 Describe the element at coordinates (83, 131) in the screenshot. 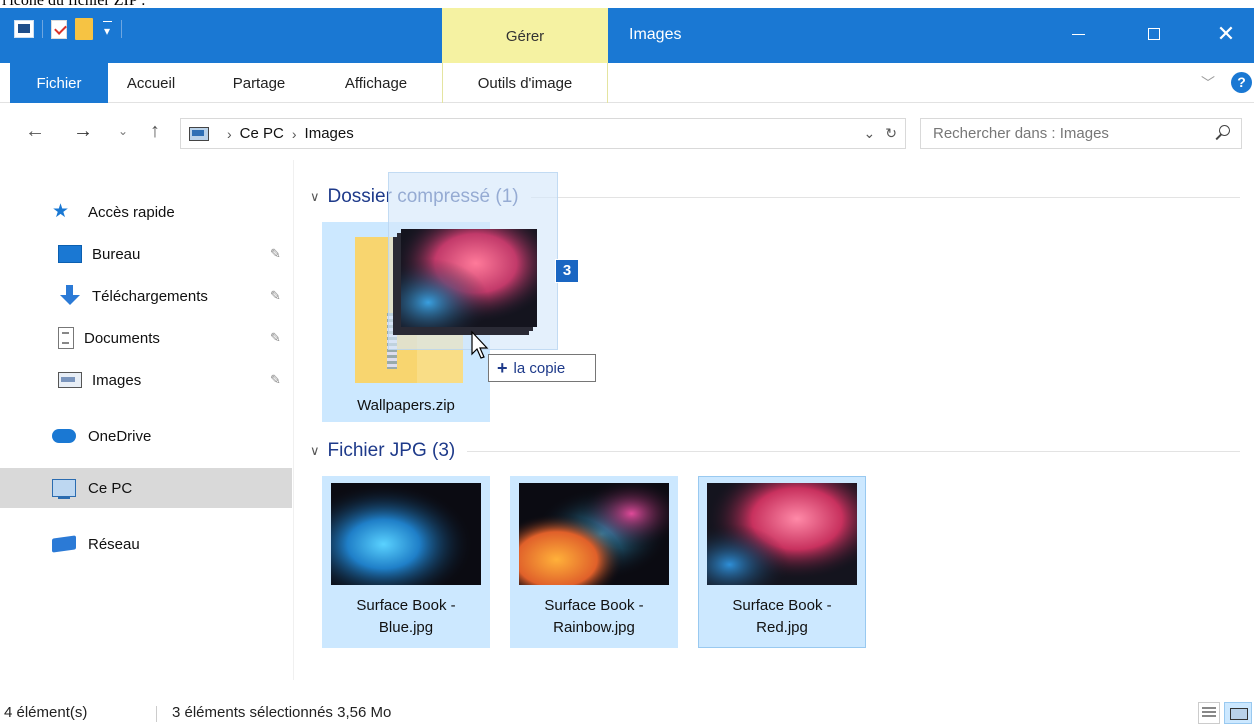

I see `forward-arrow-icon: →` at that location.